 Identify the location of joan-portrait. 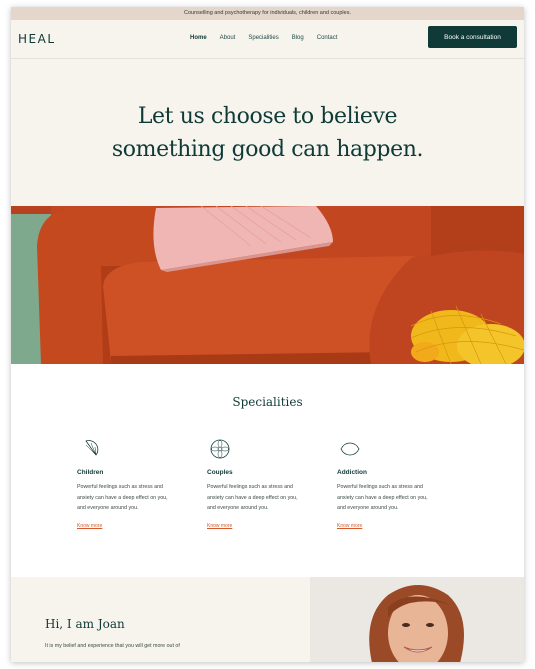
(417, 619).